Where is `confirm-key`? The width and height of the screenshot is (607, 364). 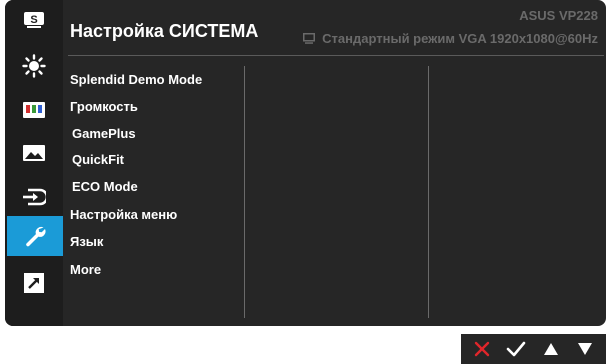 confirm-key is located at coordinates (516, 349).